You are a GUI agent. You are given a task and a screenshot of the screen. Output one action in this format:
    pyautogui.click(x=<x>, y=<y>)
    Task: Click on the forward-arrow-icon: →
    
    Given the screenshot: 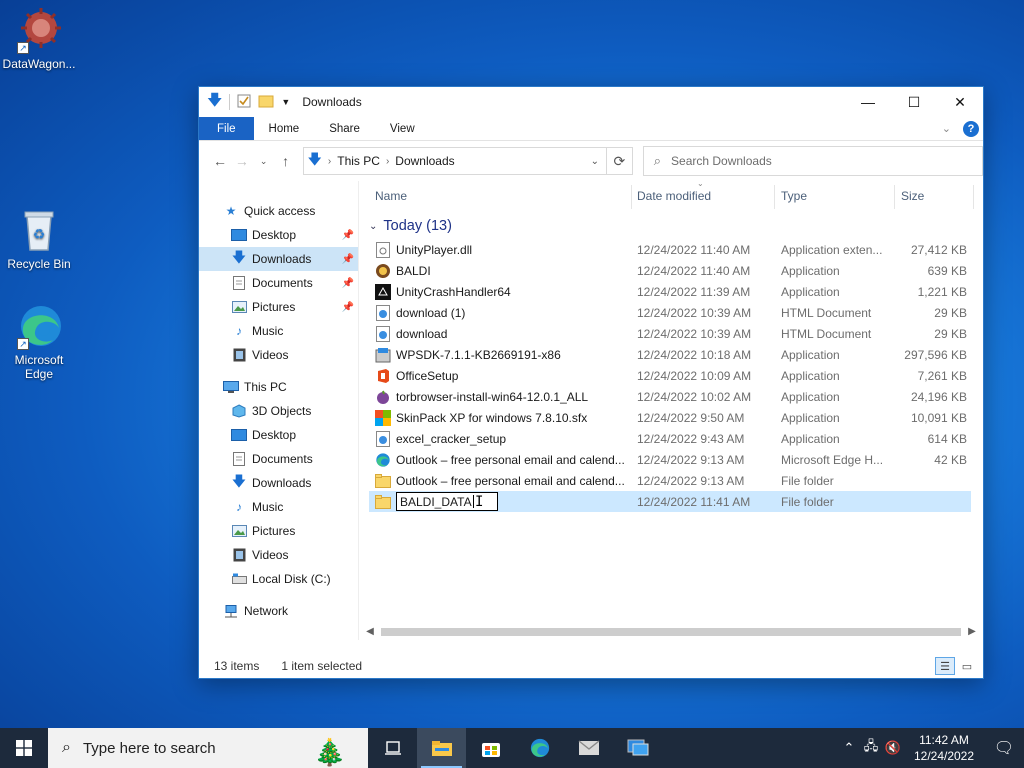 What is the action you would take?
    pyautogui.click(x=242, y=161)
    